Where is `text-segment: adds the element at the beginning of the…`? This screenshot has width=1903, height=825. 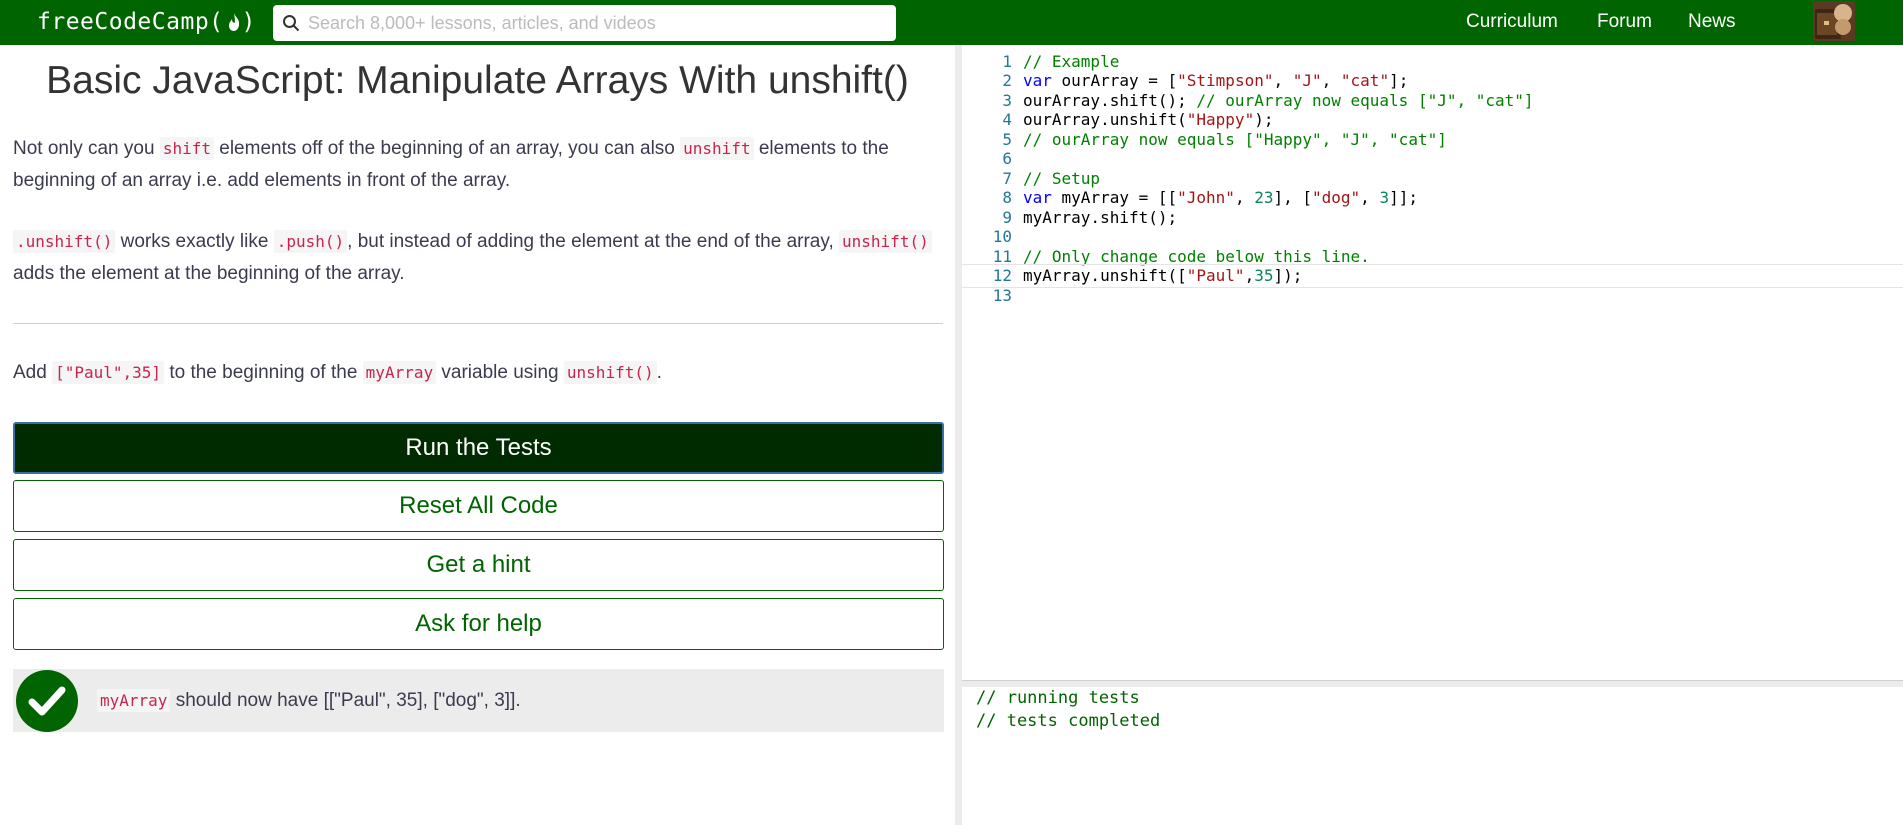 text-segment: adds the element at the beginning of the… is located at coordinates (209, 273).